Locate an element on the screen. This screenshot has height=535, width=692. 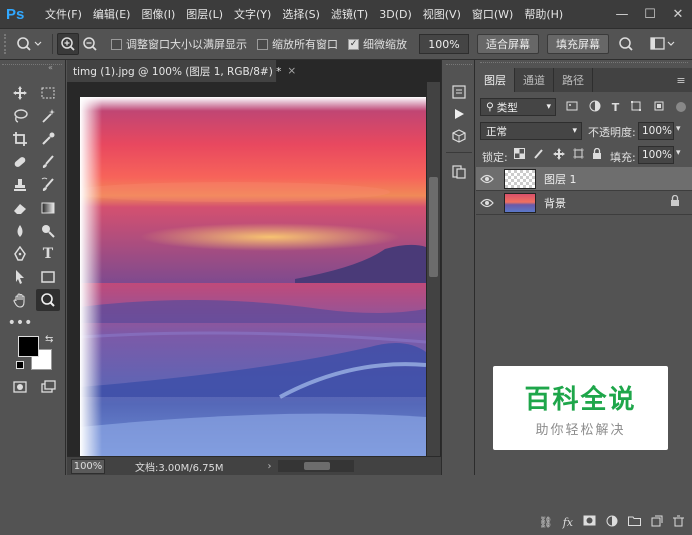
history-brush-icon is located at coordinates (48, 185).